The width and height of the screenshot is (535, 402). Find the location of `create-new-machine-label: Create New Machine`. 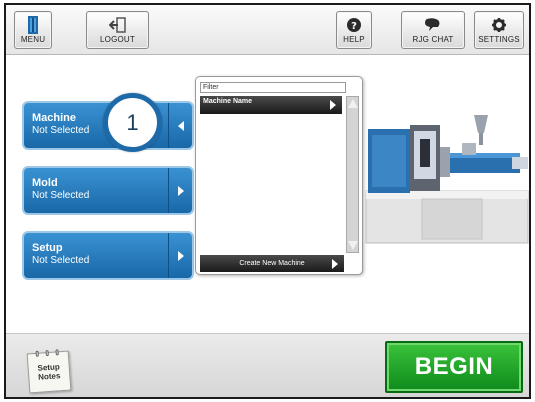

create-new-machine-label: Create New Machine is located at coordinates (272, 263).